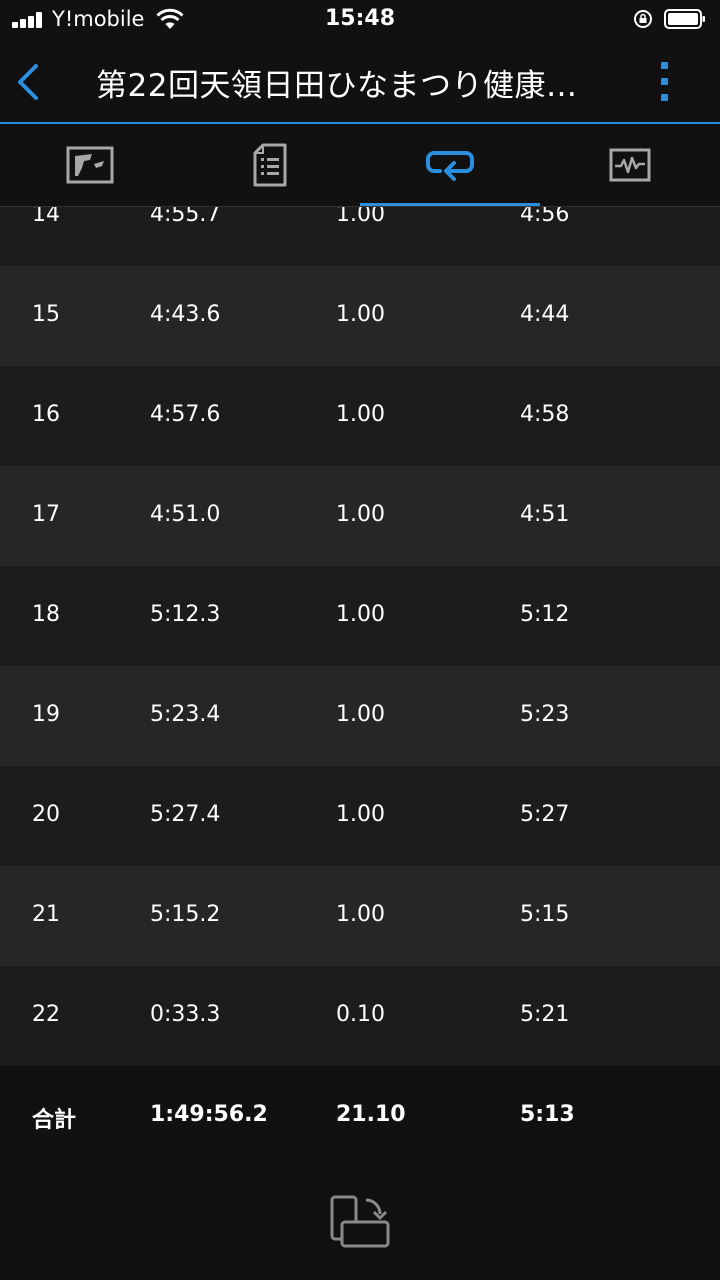  I want to click on table-row: 21 5:15.2 1.00 5:15, so click(360, 916).